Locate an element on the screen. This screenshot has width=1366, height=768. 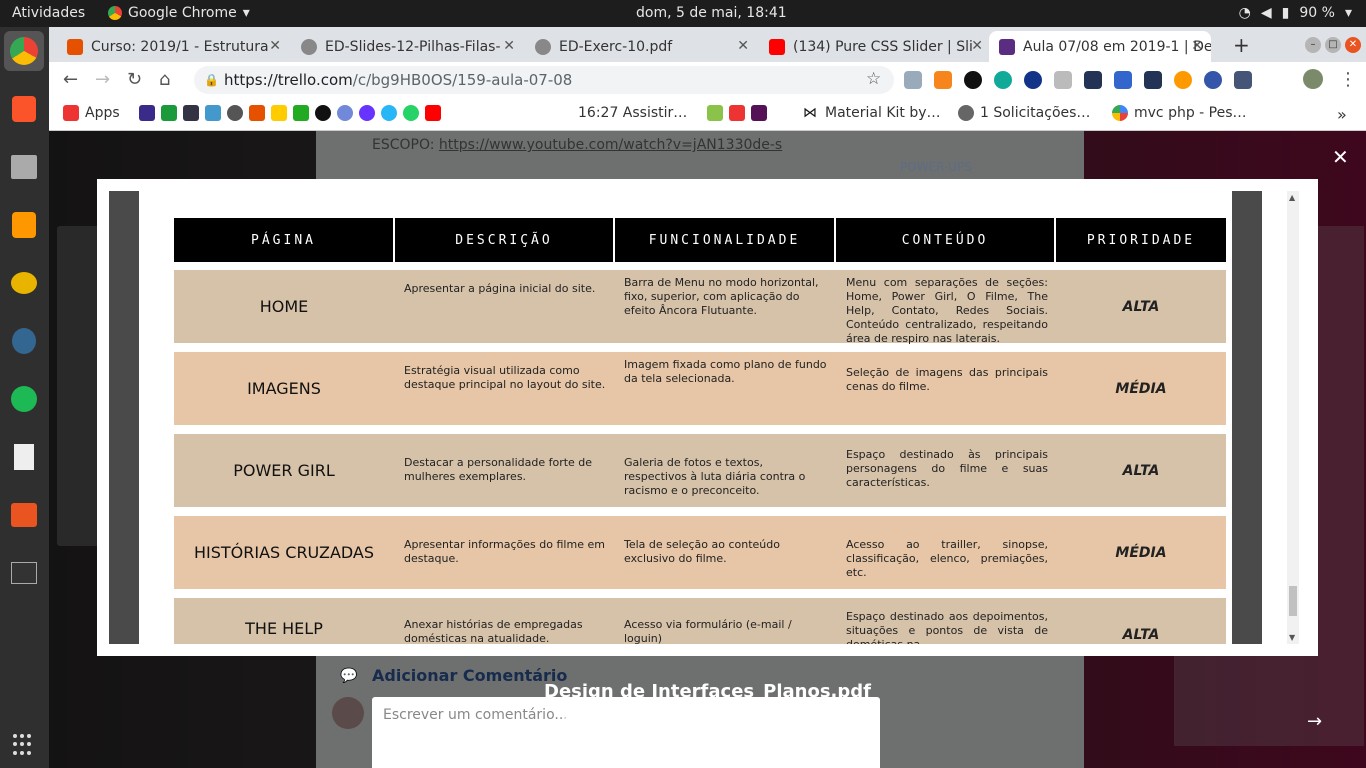
next-attachment-icon: → is located at coordinates (1314, 721).